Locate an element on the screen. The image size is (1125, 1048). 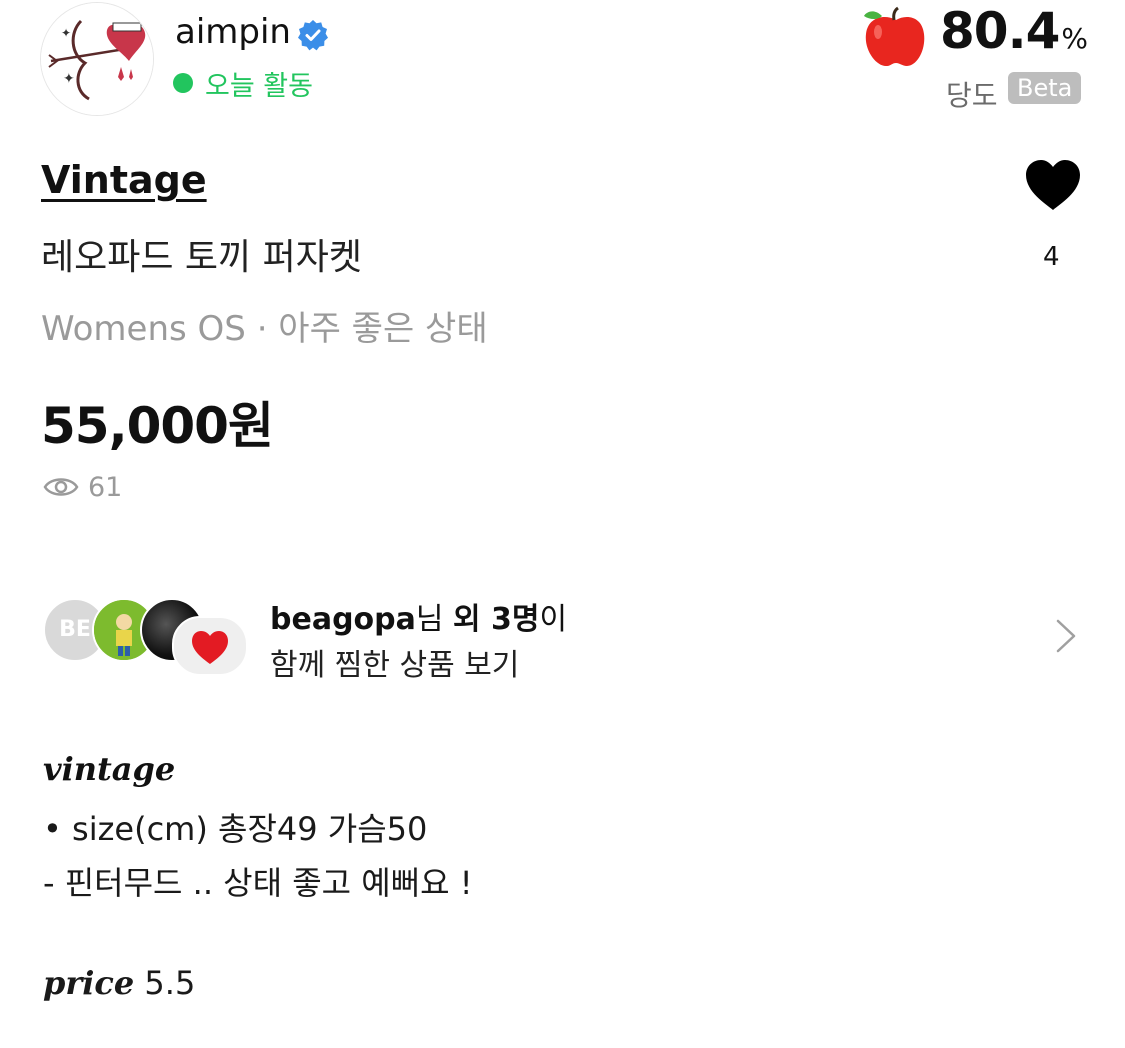
sweetness-score: 80.4% is located at coordinates (1014, 31).